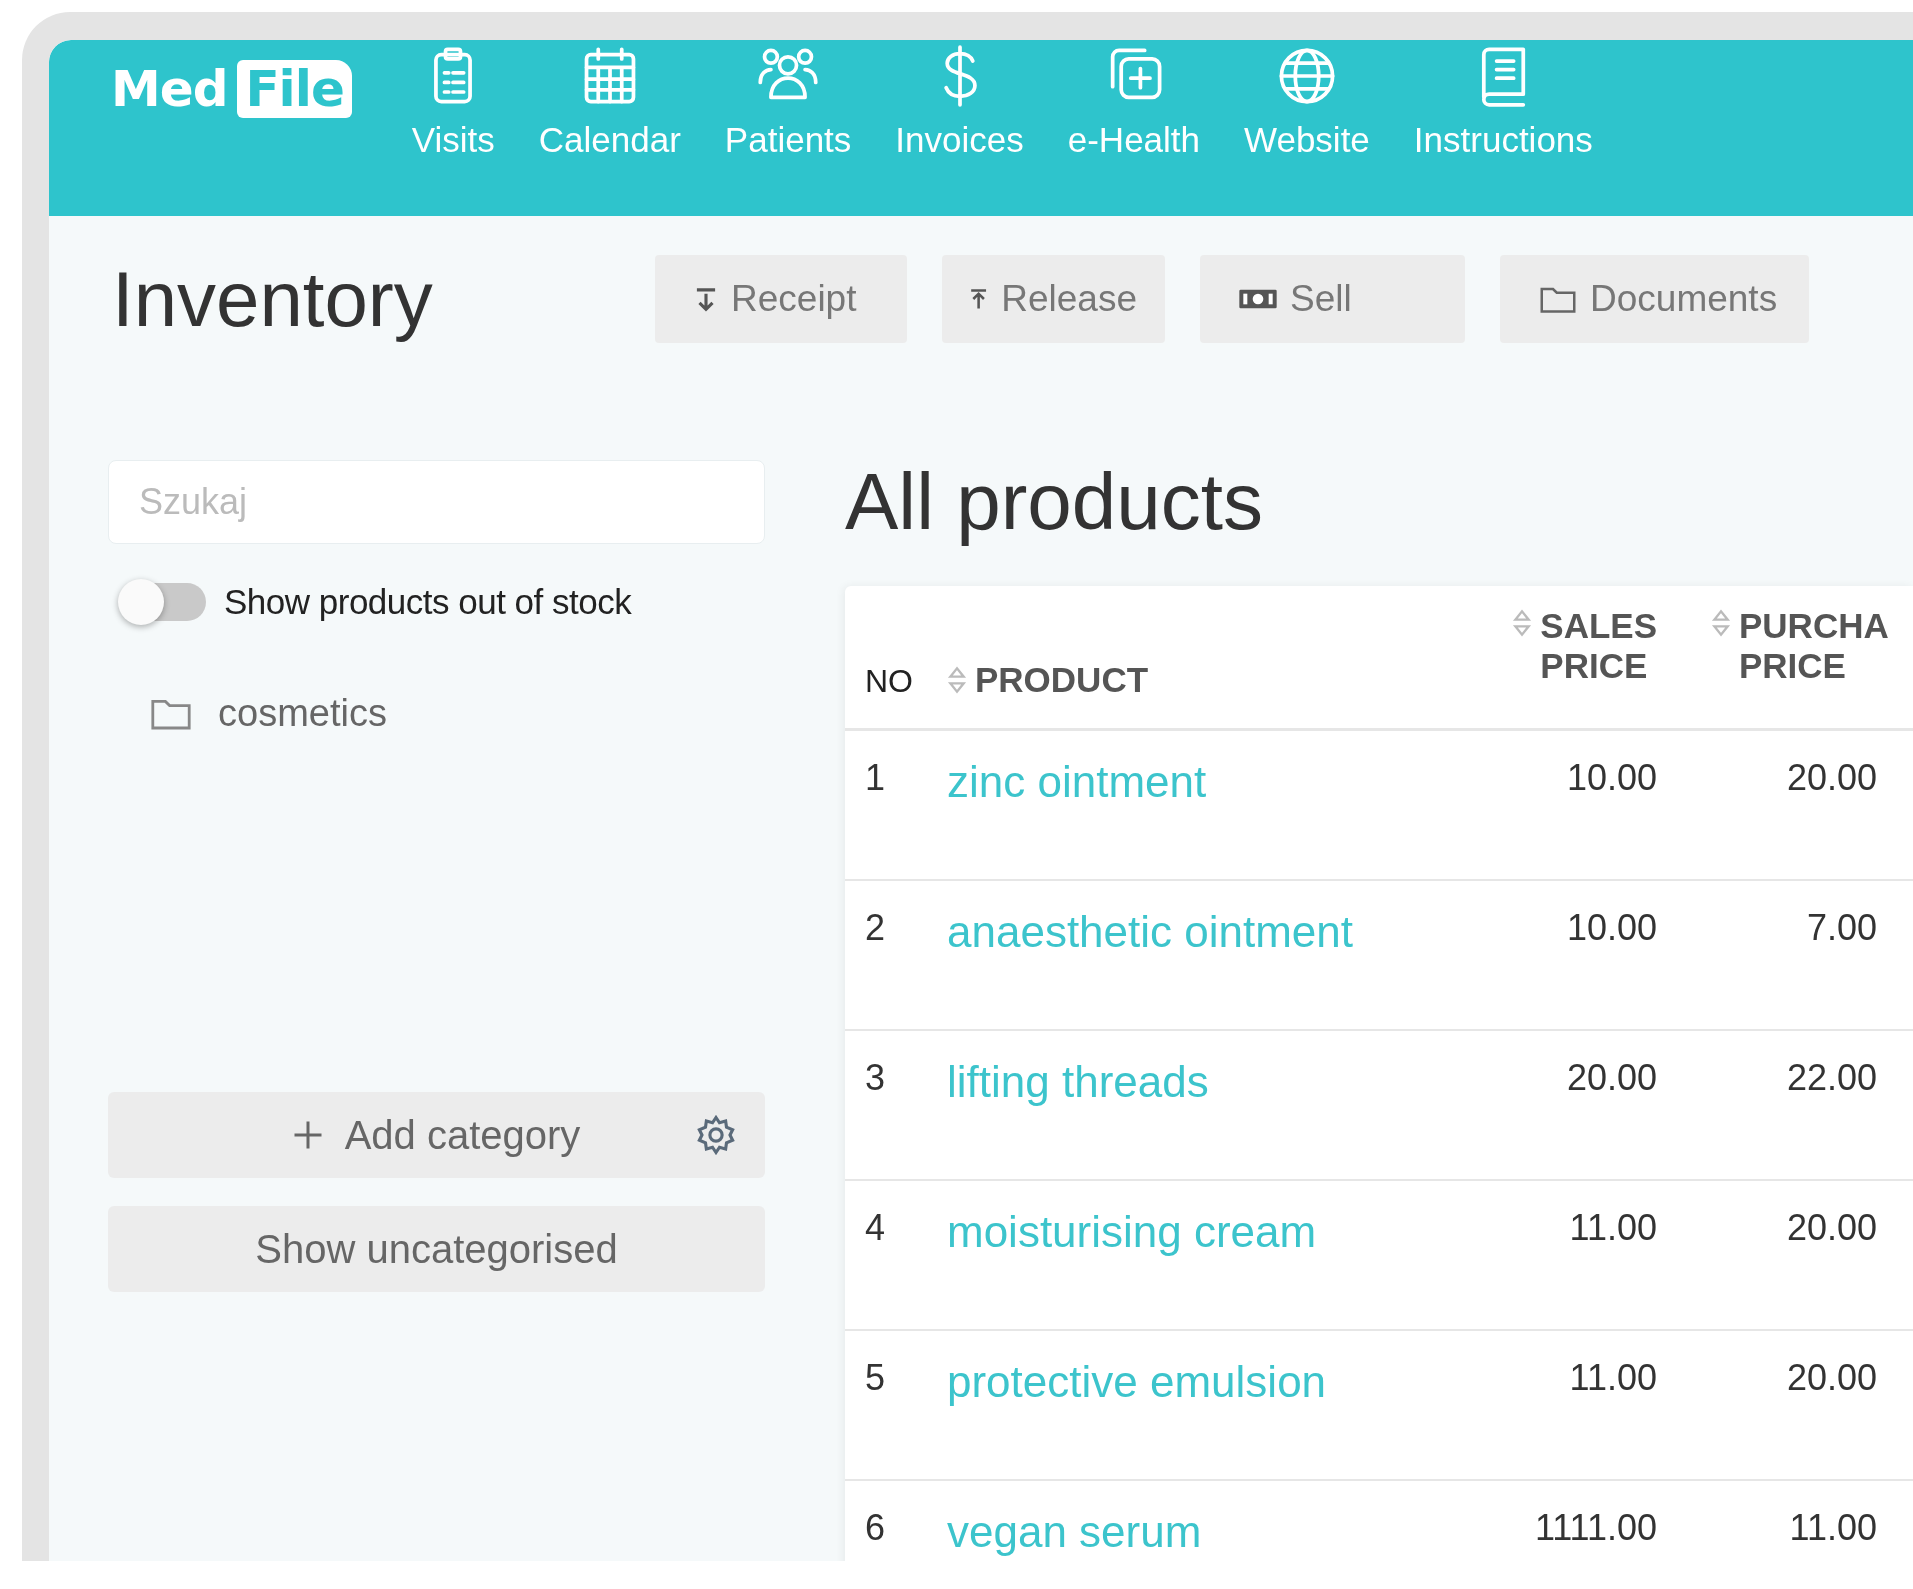  What do you see at coordinates (875, 928) in the screenshot?
I see `table-cell-text: 2` at bounding box center [875, 928].